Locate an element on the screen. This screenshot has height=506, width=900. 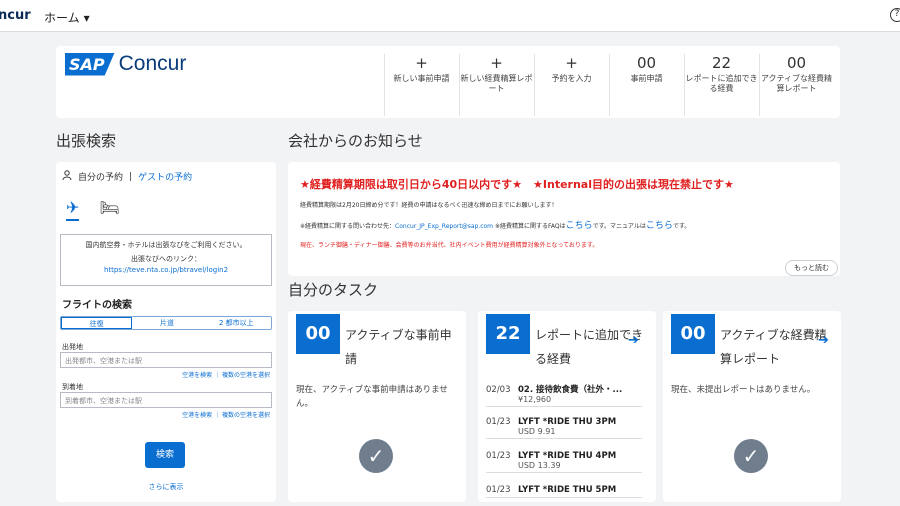
trip-type-multicity: 2 都市以上 is located at coordinates (236, 323).